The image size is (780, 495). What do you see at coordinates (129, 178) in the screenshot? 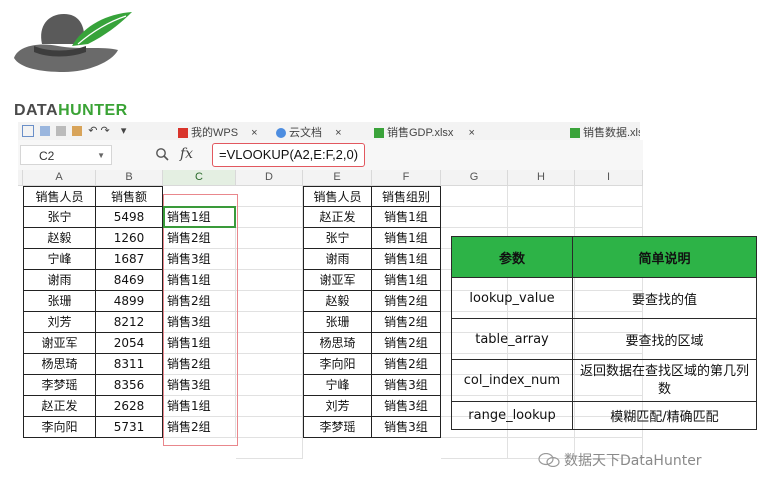
I see `column-header-b: B` at bounding box center [129, 178].